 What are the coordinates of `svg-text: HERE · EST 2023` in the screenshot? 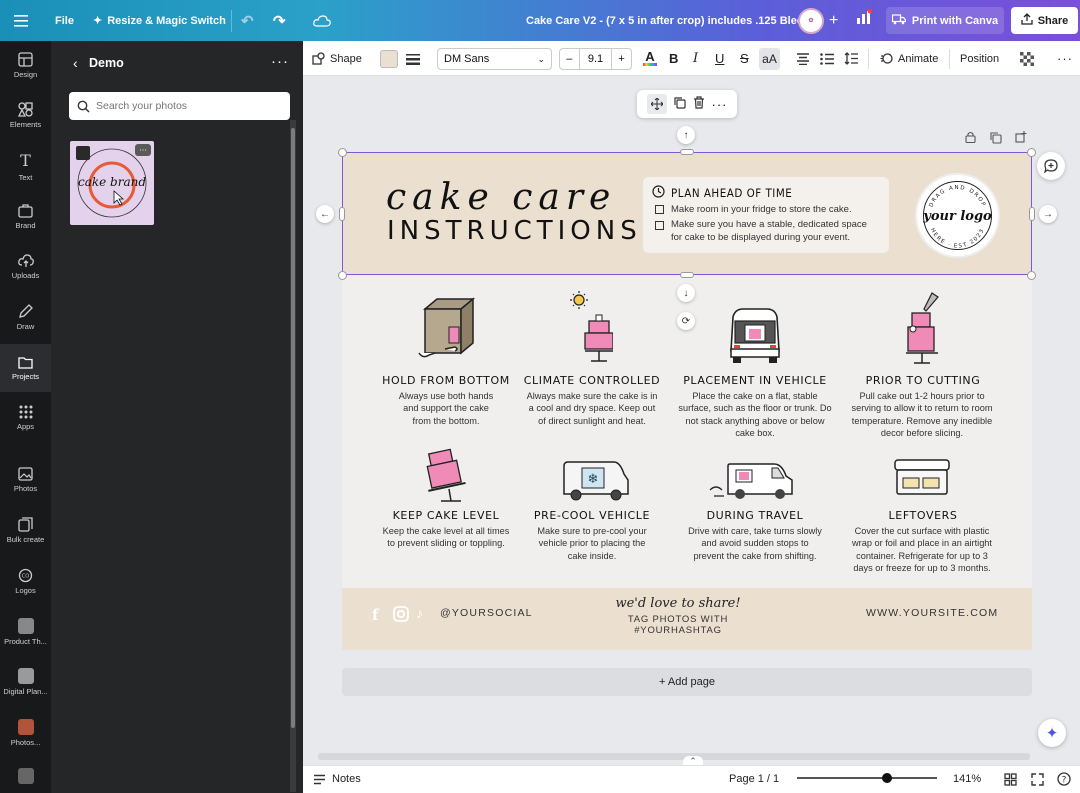 It's located at (957, 238).